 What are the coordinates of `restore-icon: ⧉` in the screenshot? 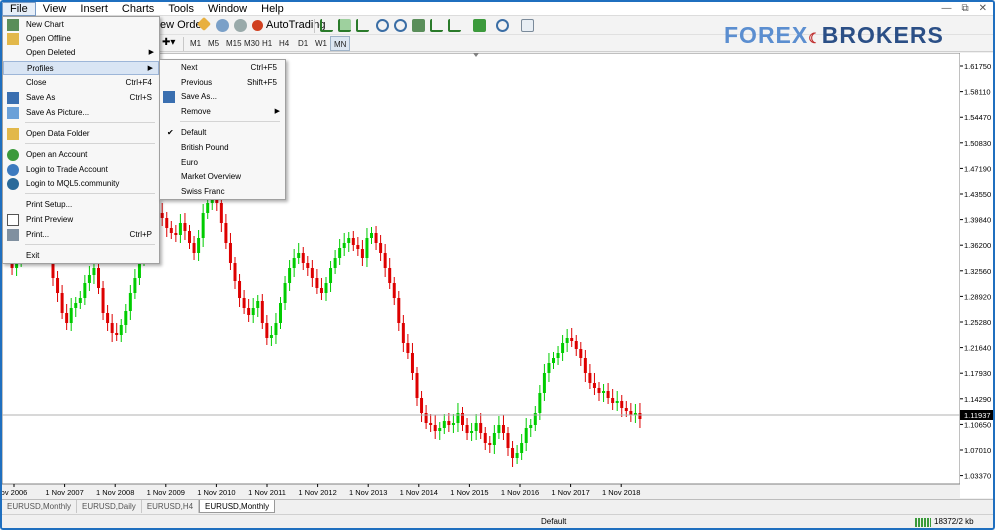 It's located at (964, 8).